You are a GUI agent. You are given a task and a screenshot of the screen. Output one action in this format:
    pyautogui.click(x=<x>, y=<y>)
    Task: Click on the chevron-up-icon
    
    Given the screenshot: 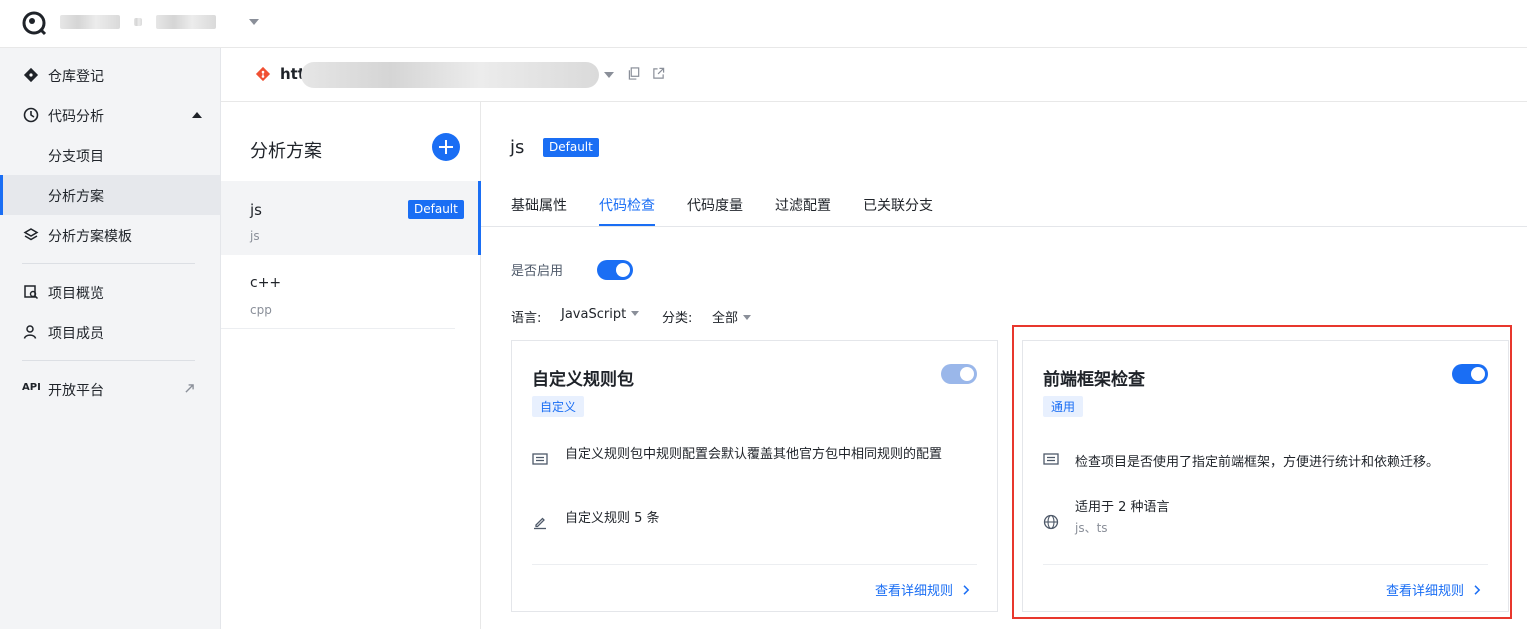 What is the action you would take?
    pyautogui.click(x=197, y=115)
    